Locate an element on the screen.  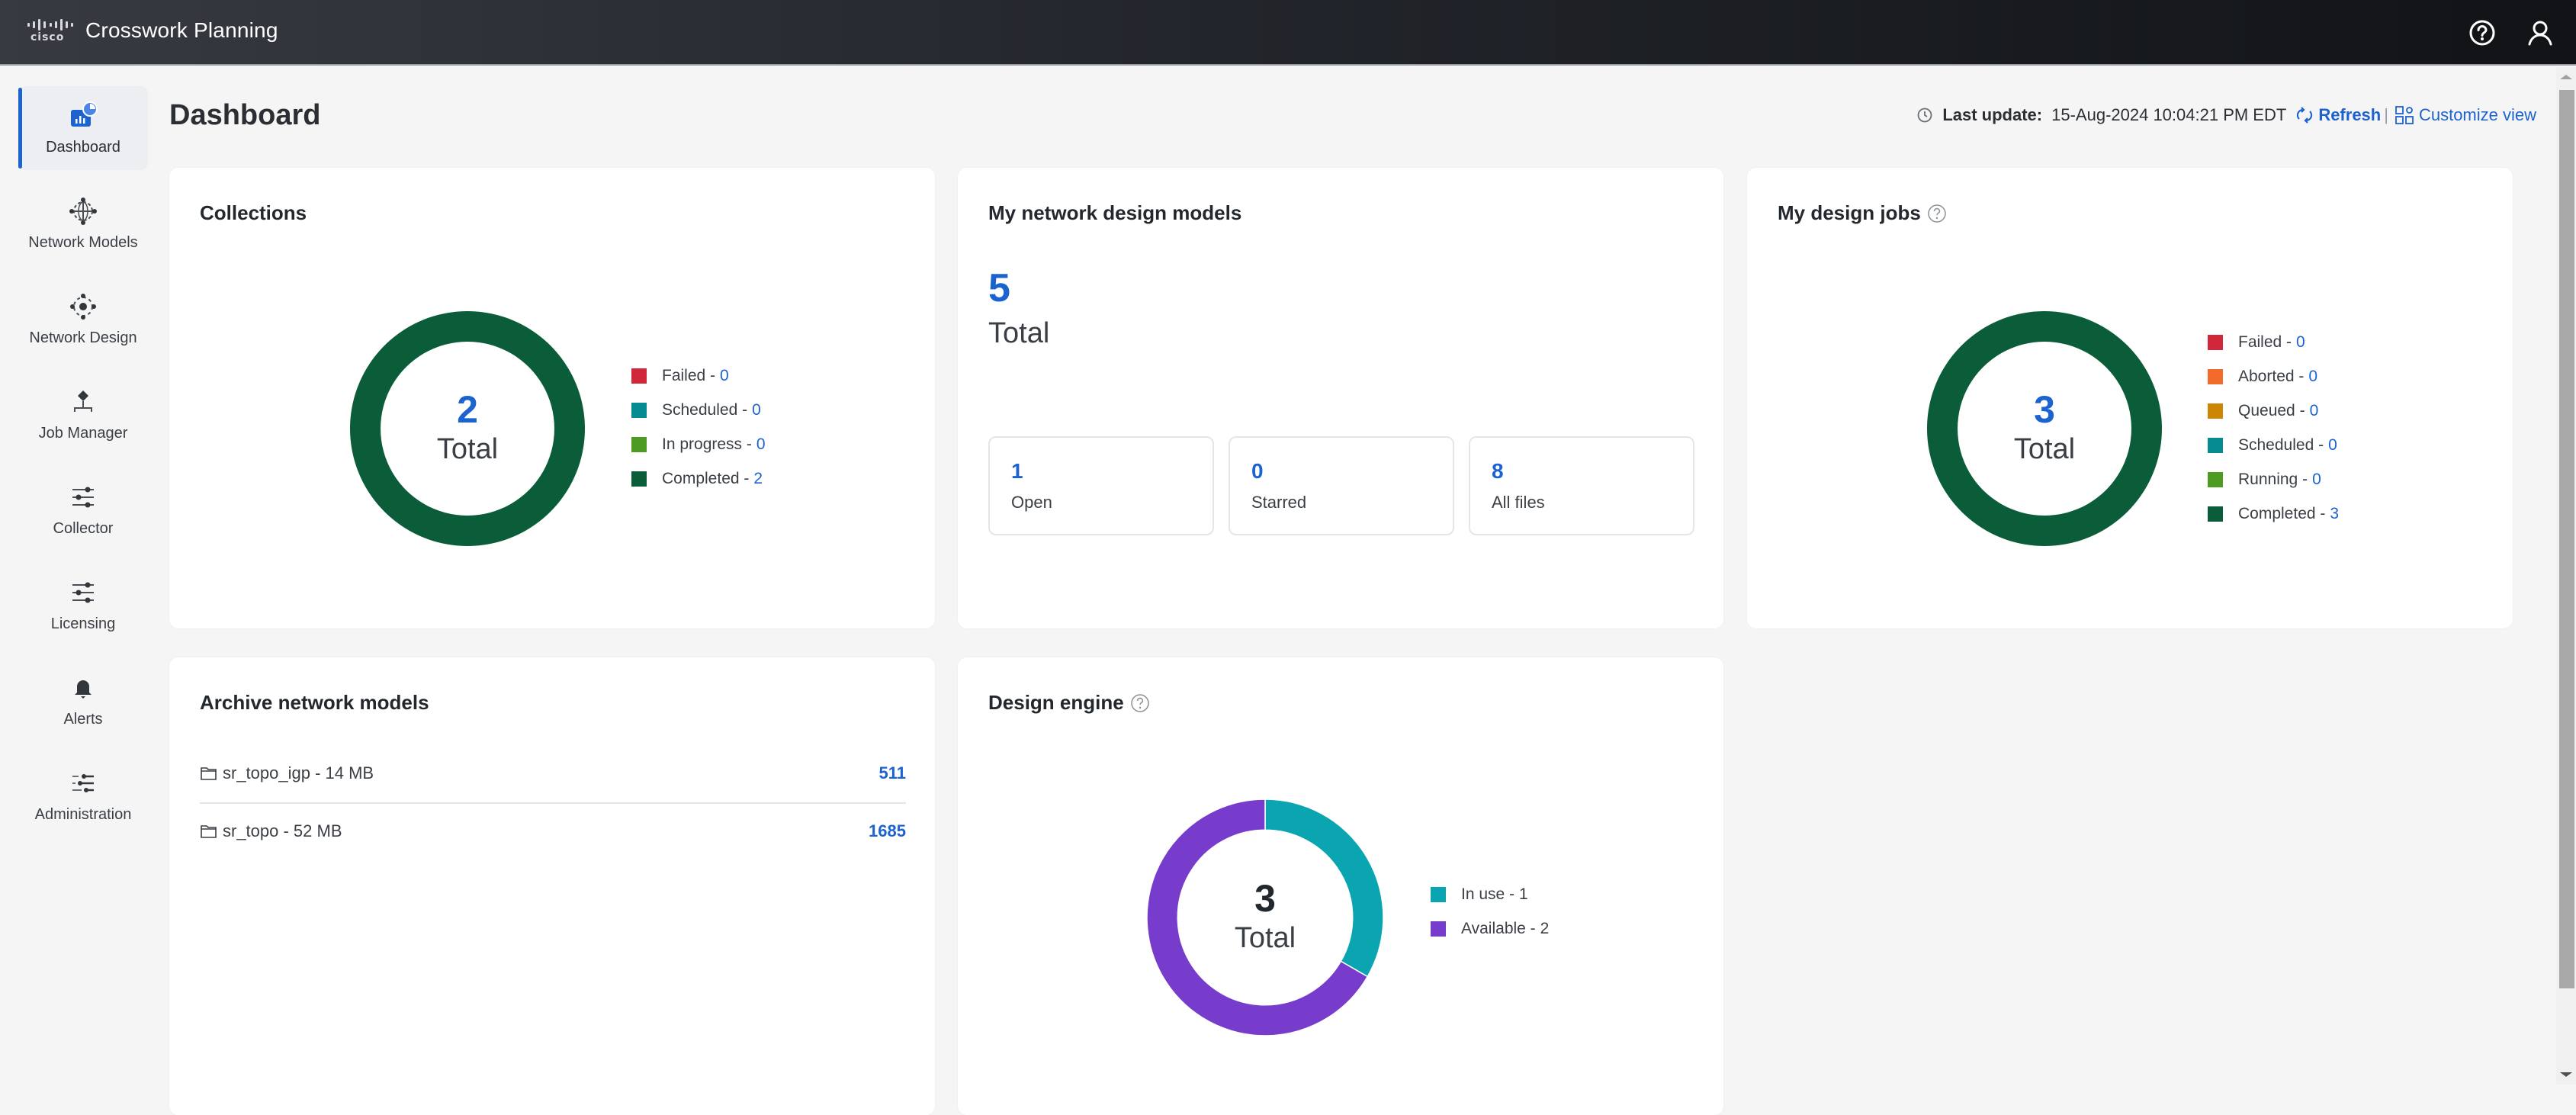
sidebar-item-network-design: Network Design is located at coordinates (83, 319).